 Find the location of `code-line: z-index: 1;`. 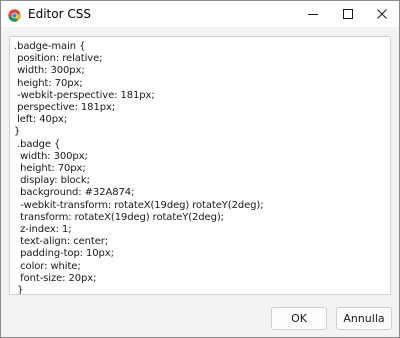

code-line: z-index: 1; is located at coordinates (43, 229).